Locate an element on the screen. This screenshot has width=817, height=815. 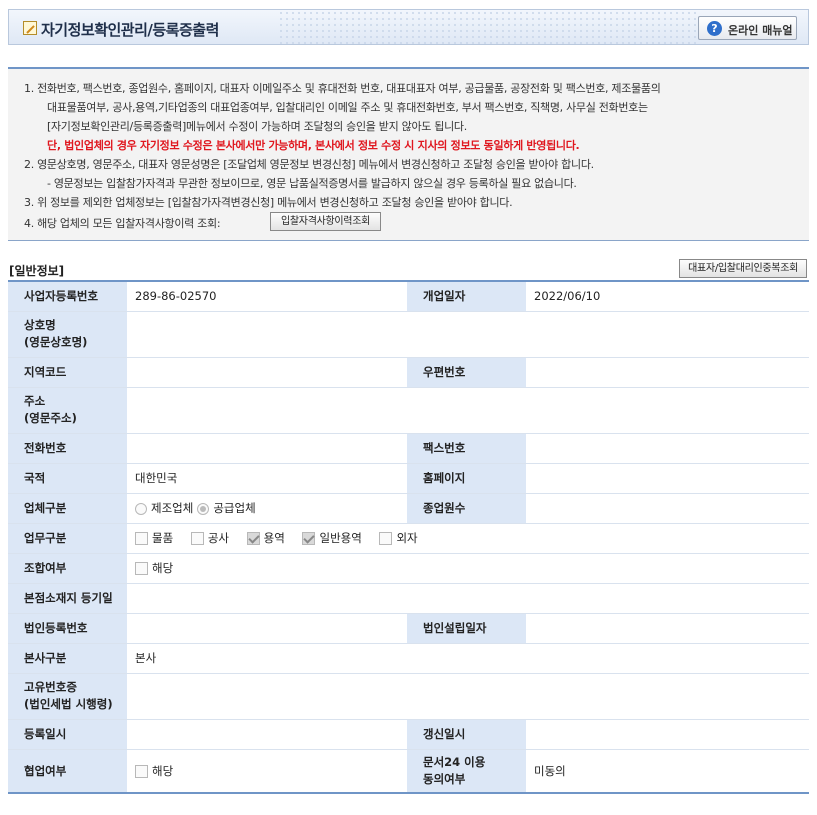
open-date-label: 개업일자 is located at coordinates (466, 296).